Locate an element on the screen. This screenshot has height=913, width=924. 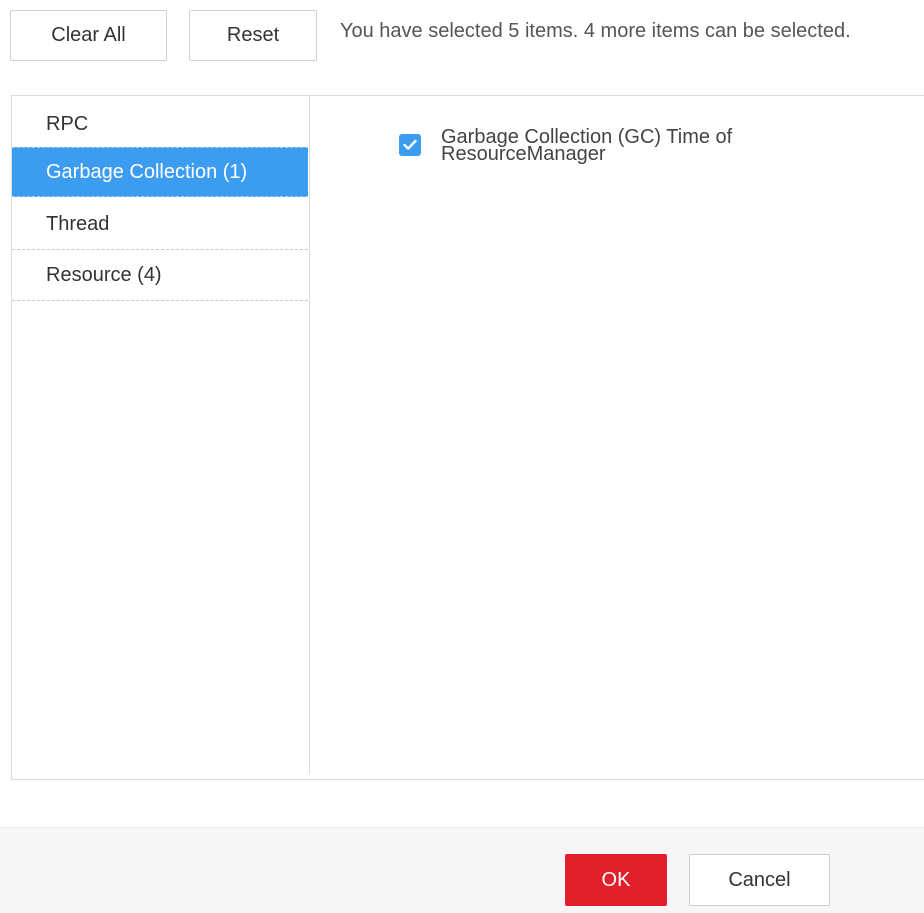
reset-button: Reset is located at coordinates (253, 35).